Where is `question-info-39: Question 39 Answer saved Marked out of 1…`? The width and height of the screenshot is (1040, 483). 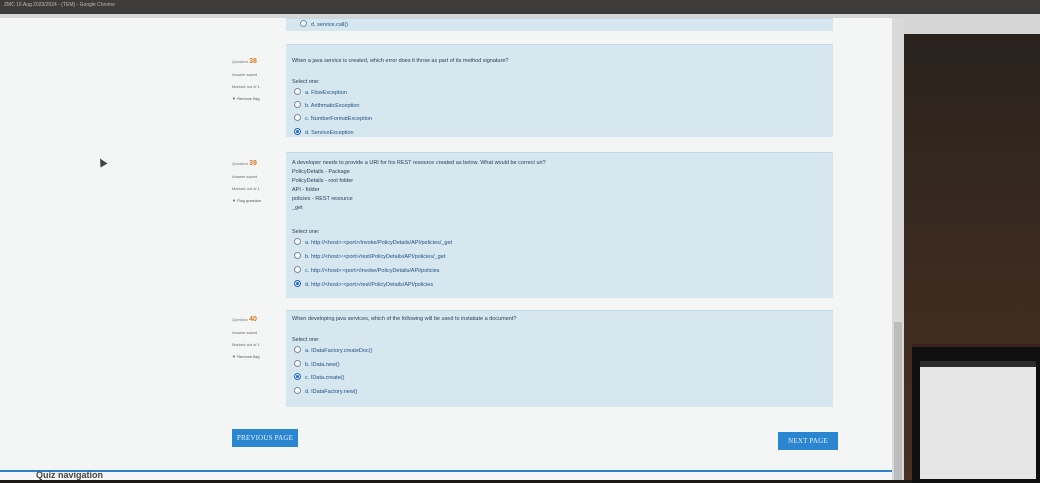 question-info-39: Question 39 Answer saved Marked out of 1… is located at coordinates (246, 181).